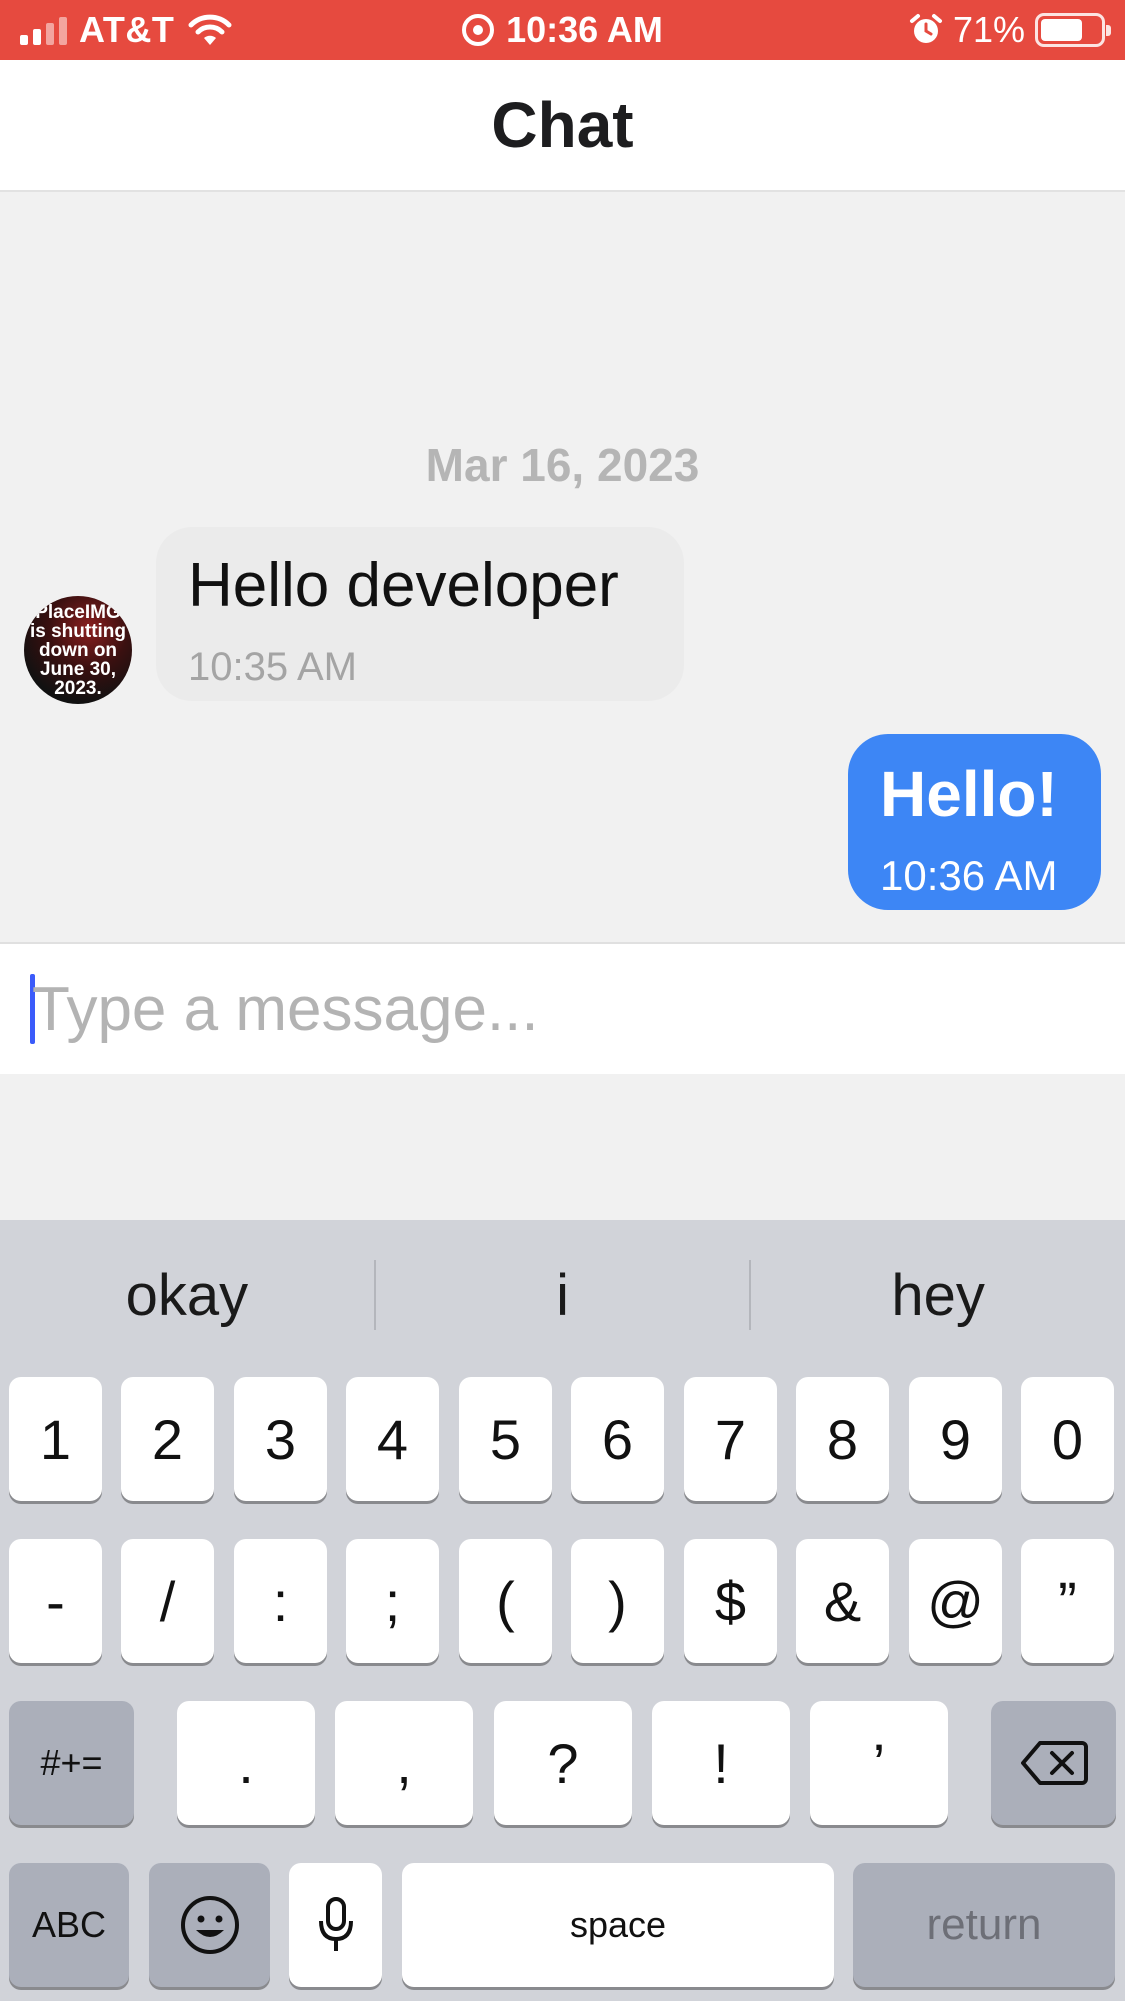 This screenshot has height=2001, width=1125. Describe the element at coordinates (925, 28) in the screenshot. I see `alarm-icon` at that location.